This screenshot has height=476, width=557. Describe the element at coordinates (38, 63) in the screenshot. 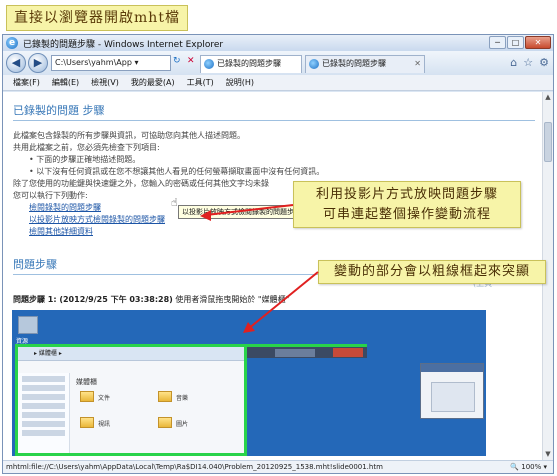

I see `forward-button: ▶` at that location.